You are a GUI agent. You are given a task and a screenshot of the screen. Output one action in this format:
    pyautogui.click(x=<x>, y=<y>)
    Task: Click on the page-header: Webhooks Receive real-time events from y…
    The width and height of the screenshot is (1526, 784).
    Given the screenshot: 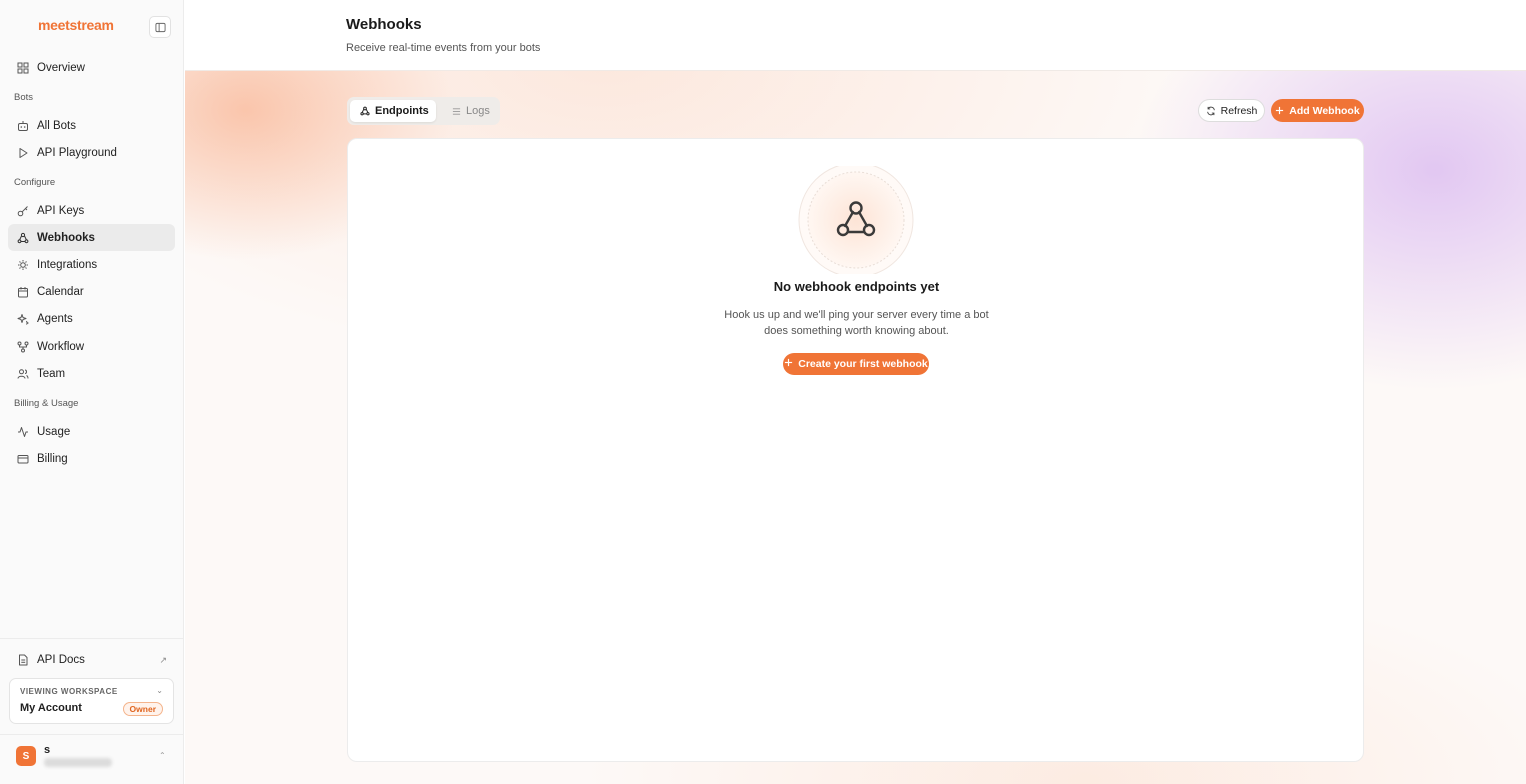 What is the action you would take?
    pyautogui.click(x=855, y=35)
    